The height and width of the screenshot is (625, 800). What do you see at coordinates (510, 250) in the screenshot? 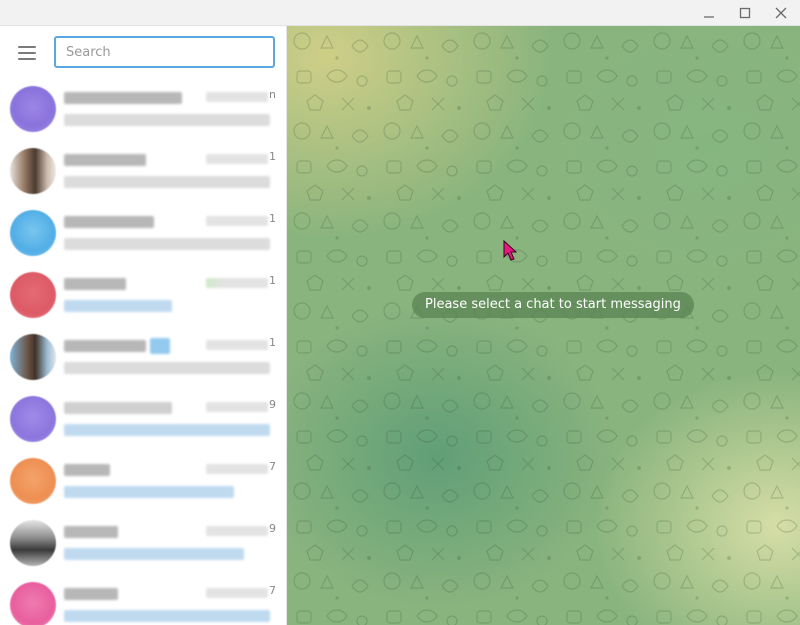
I see `mouse-cursor-icon` at bounding box center [510, 250].